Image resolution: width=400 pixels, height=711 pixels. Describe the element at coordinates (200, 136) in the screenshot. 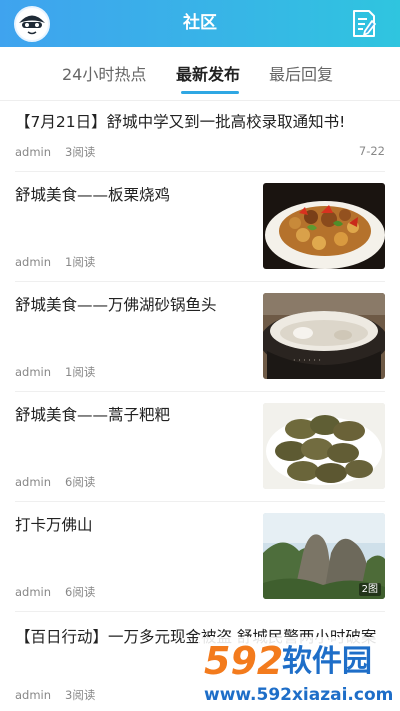

I see `post-item: 【7月21日】舒城中学又到一批高校录取通知书! admin 3阅读 7-22` at that location.